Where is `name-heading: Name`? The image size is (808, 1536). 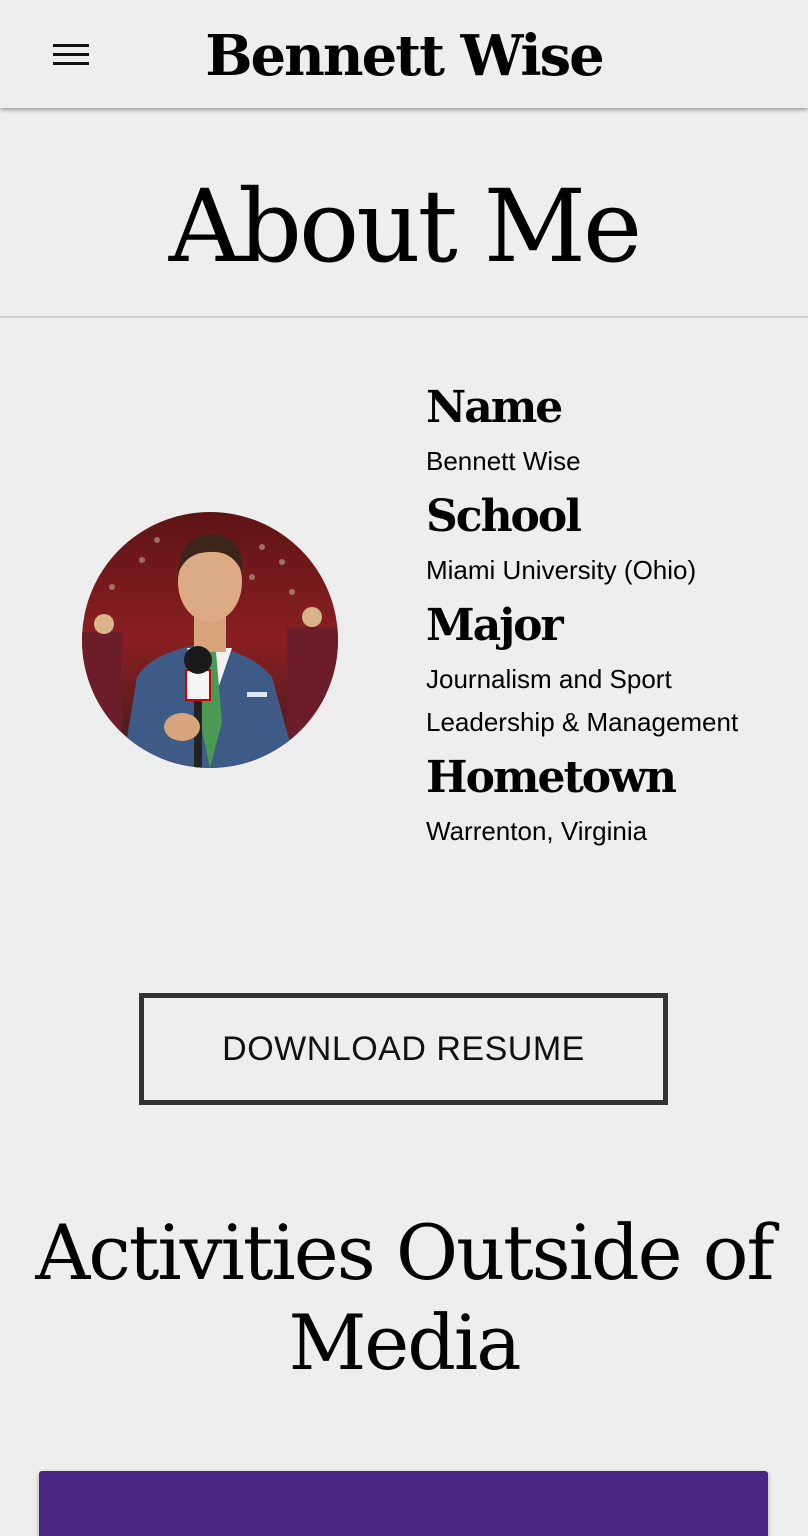
name-heading: Name is located at coordinates (494, 407).